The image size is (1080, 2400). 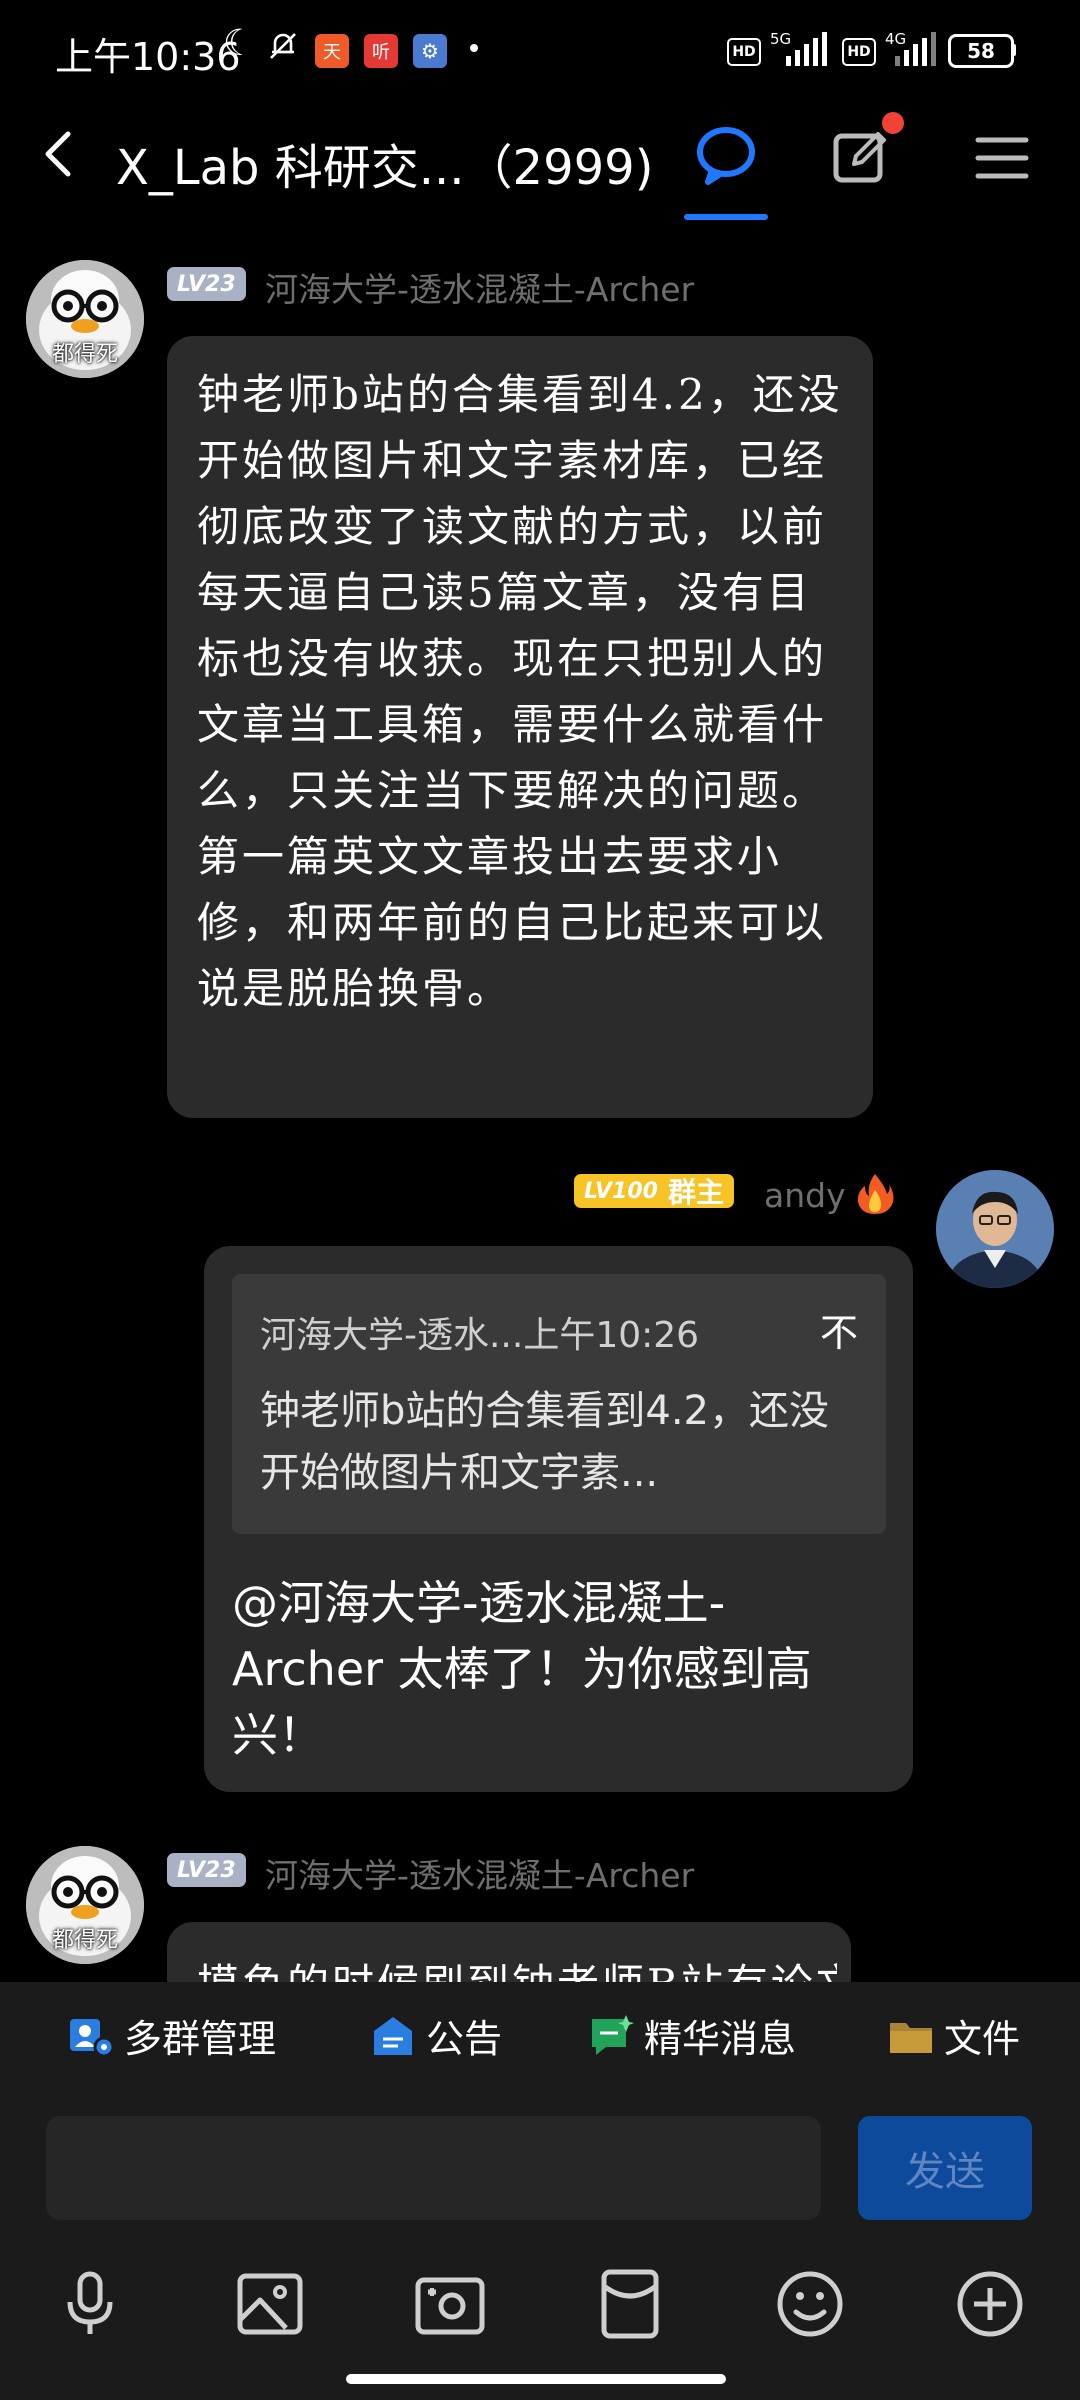 What do you see at coordinates (480, 1335) in the screenshot?
I see `quote-header: 河海大学-透水...上午10:26` at bounding box center [480, 1335].